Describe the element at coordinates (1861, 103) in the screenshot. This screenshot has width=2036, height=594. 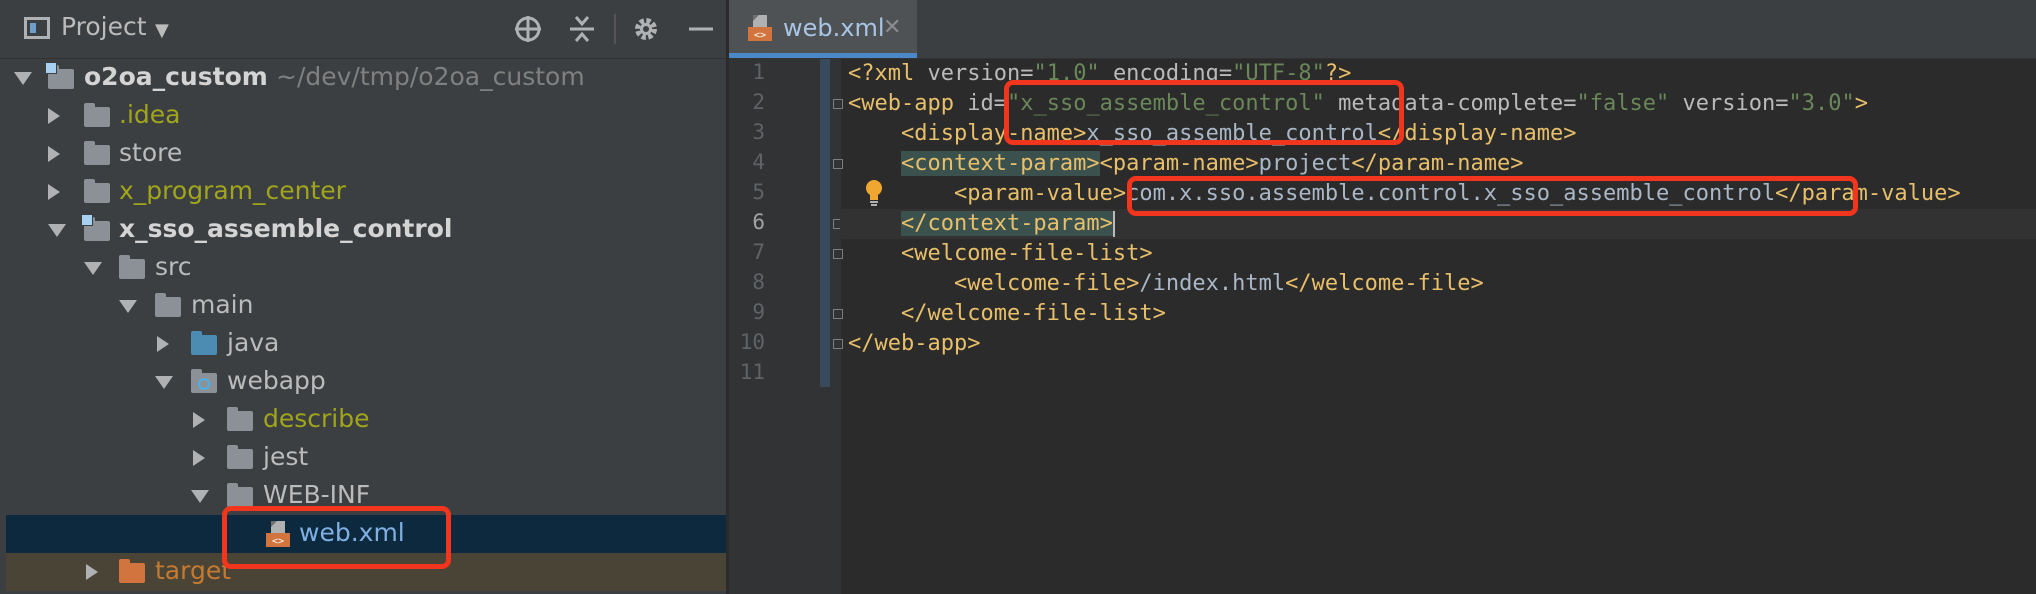
I see `code-tag-end: >` at that location.